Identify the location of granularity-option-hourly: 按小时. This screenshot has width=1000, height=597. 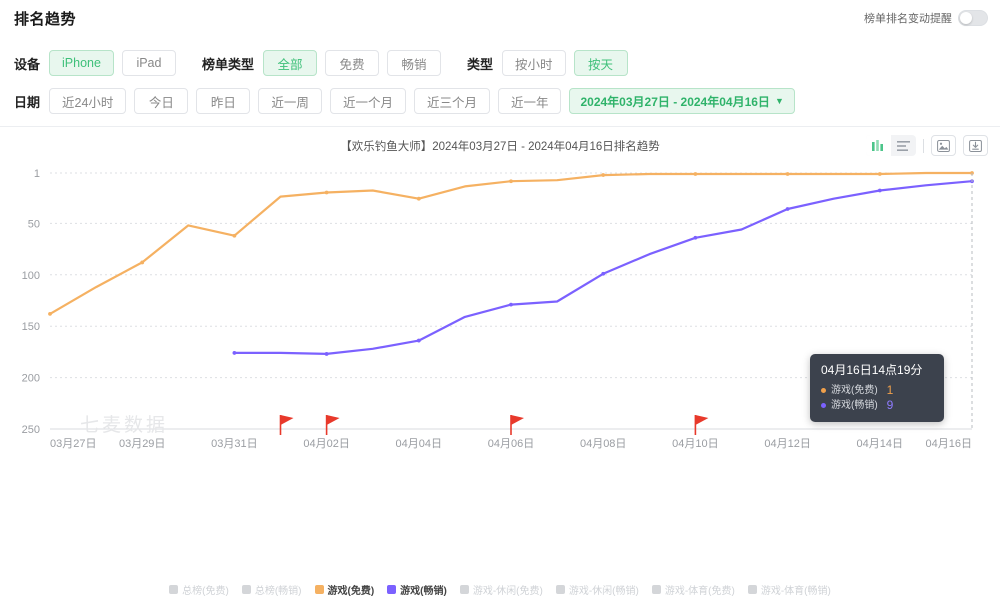
(533, 63).